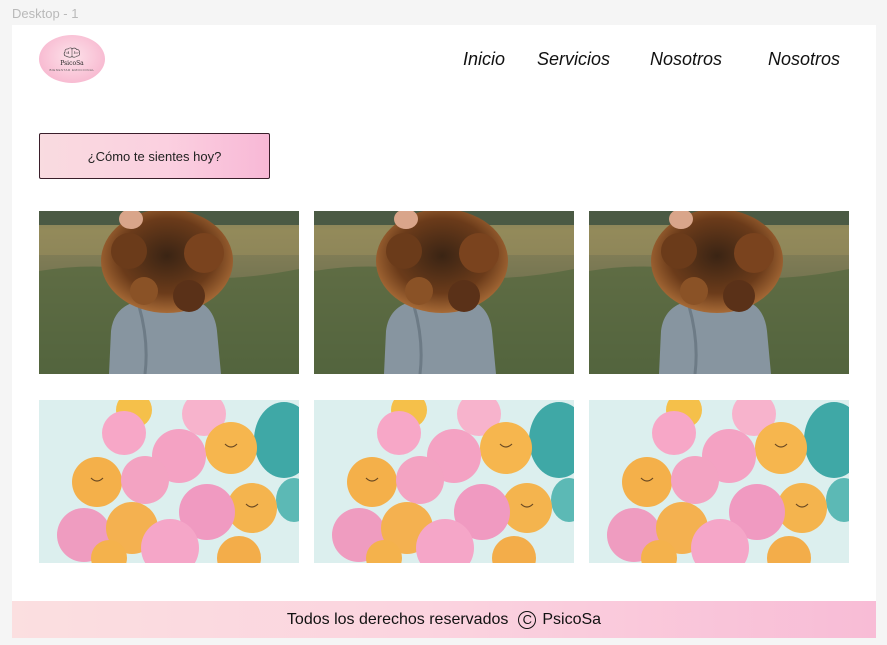 The height and width of the screenshot is (645, 887). I want to click on copyright-icon: C, so click(527, 619).